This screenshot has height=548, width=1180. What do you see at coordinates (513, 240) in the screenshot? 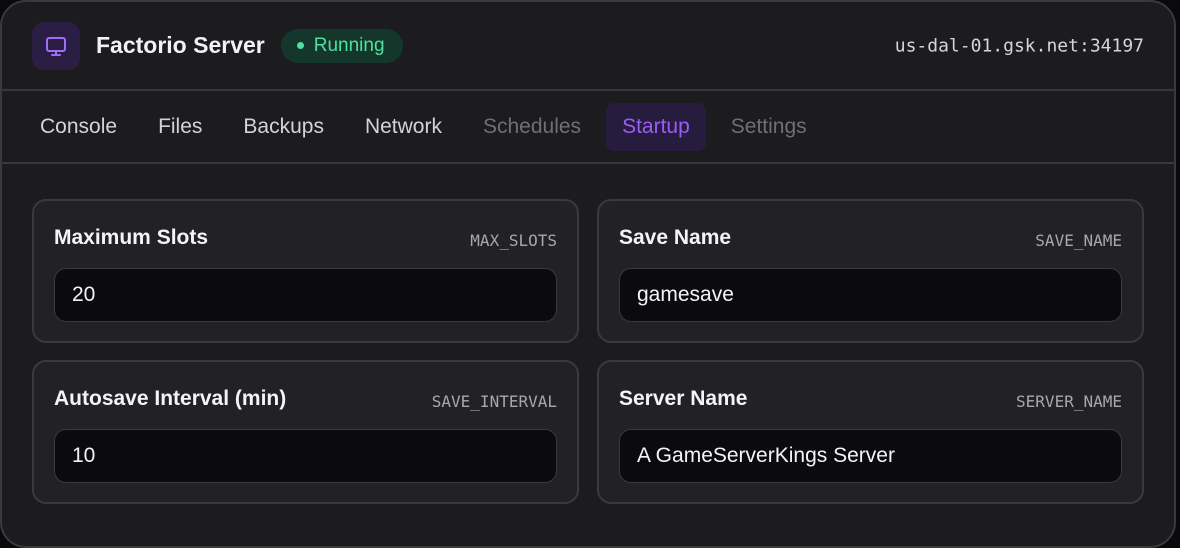
I see `variable-key: MAX_SLOTS` at bounding box center [513, 240].